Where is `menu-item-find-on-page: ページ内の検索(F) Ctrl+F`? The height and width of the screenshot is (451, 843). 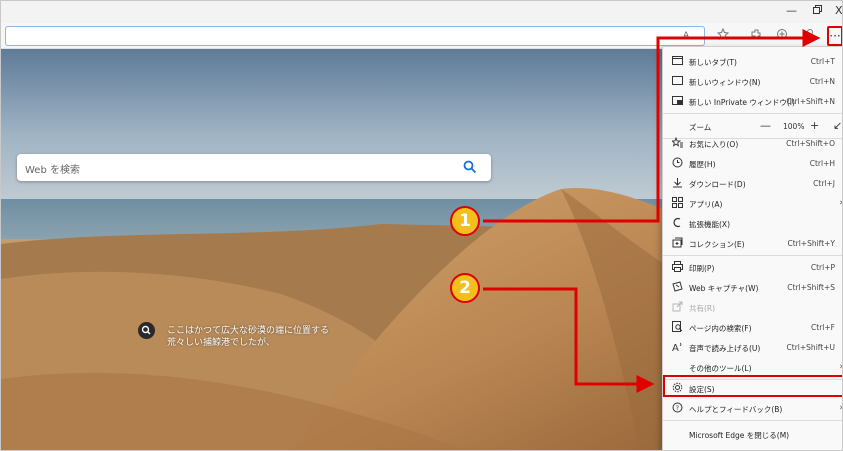
menu-item-find-on-page: ページ内の検索(F) Ctrl+F is located at coordinates (752, 327).